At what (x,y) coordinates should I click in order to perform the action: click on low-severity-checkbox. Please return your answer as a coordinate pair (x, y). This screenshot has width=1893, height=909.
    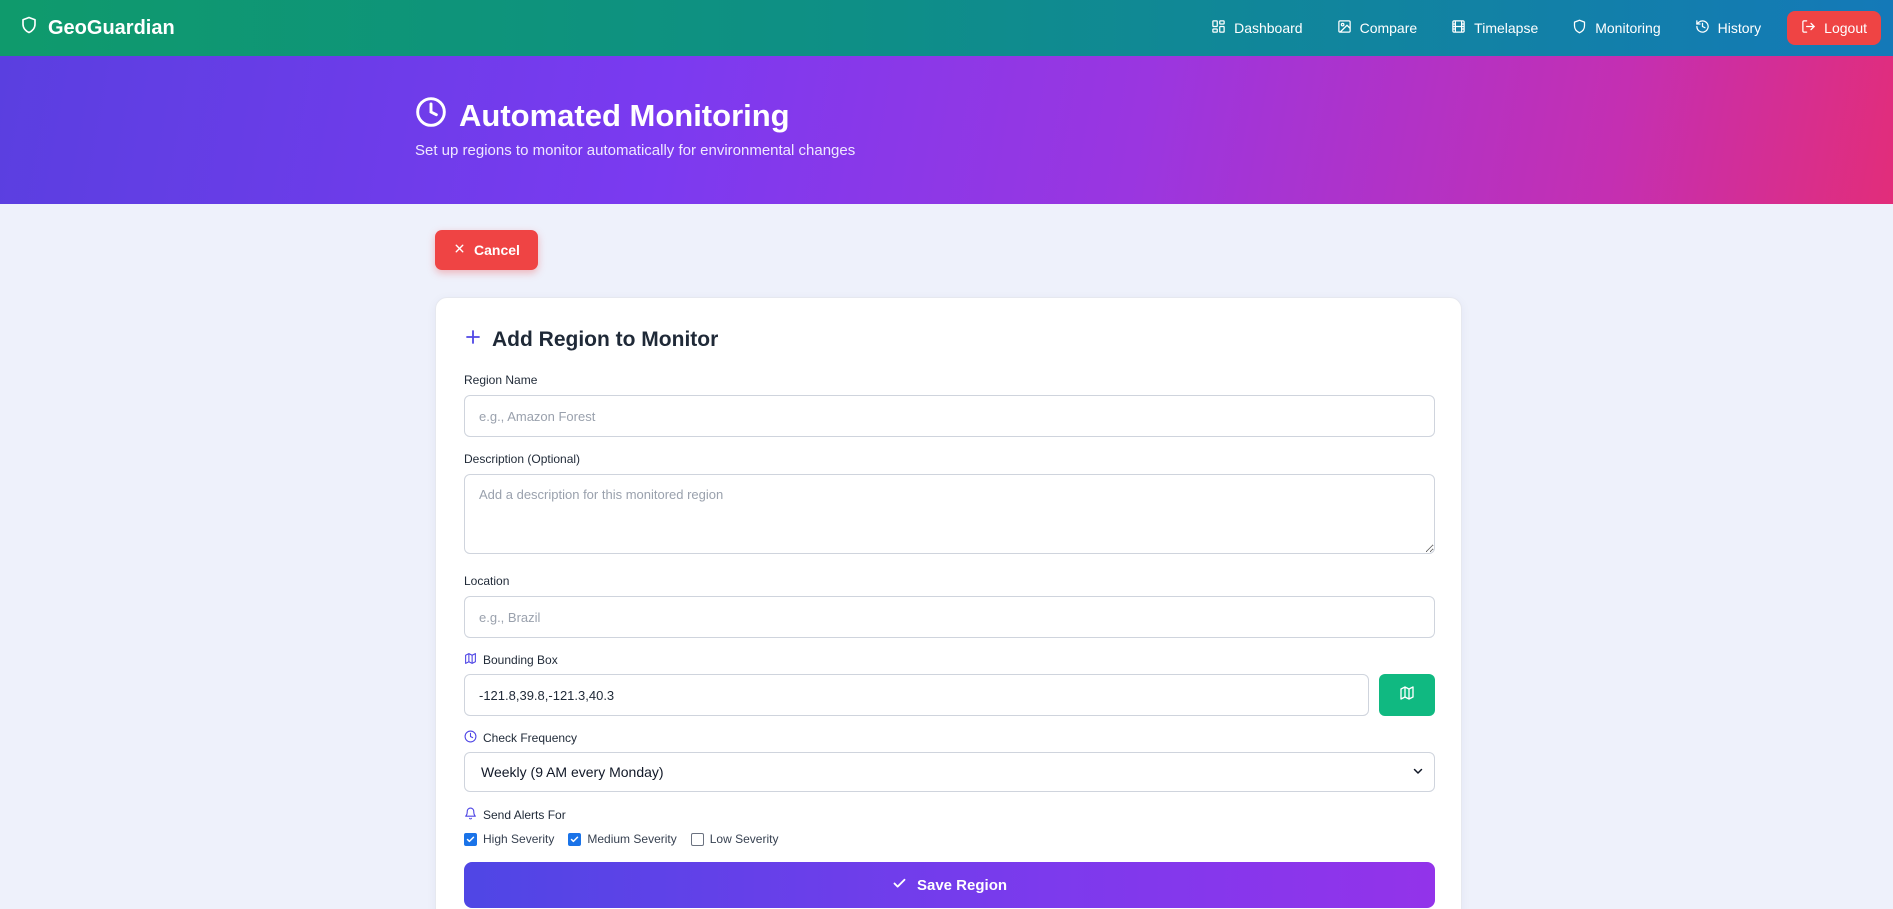
    Looking at the image, I should click on (697, 839).